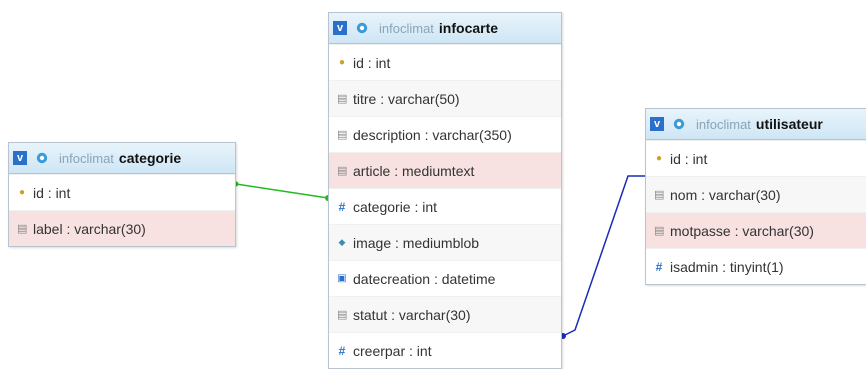  What do you see at coordinates (342, 242) in the screenshot?
I see `blob-field-icon: ◆` at bounding box center [342, 242].